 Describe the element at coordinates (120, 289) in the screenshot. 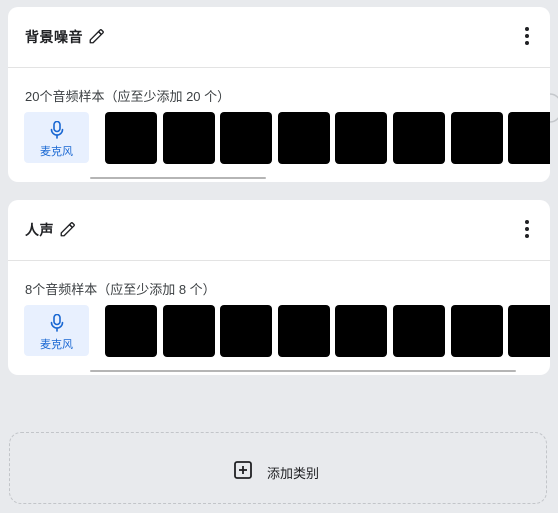

I see `sample-count-label: 8个音频样本（应至少添加 8 个）` at that location.